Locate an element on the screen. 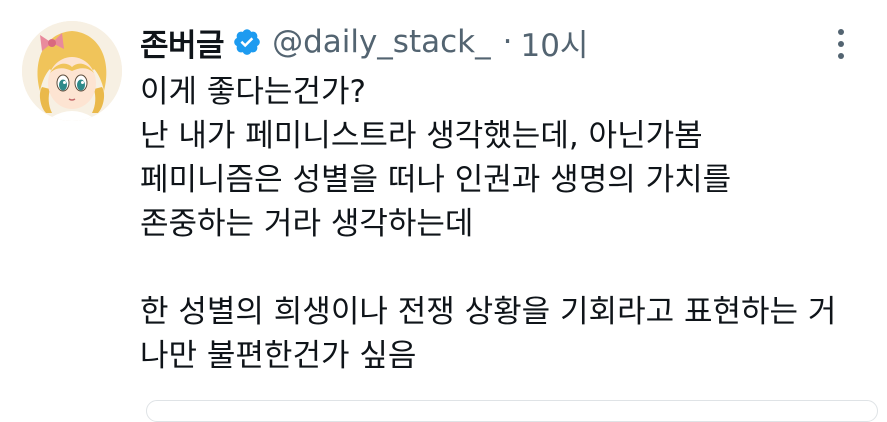 The width and height of the screenshot is (887, 422). tweet-text-line is located at coordinates (507, 268).